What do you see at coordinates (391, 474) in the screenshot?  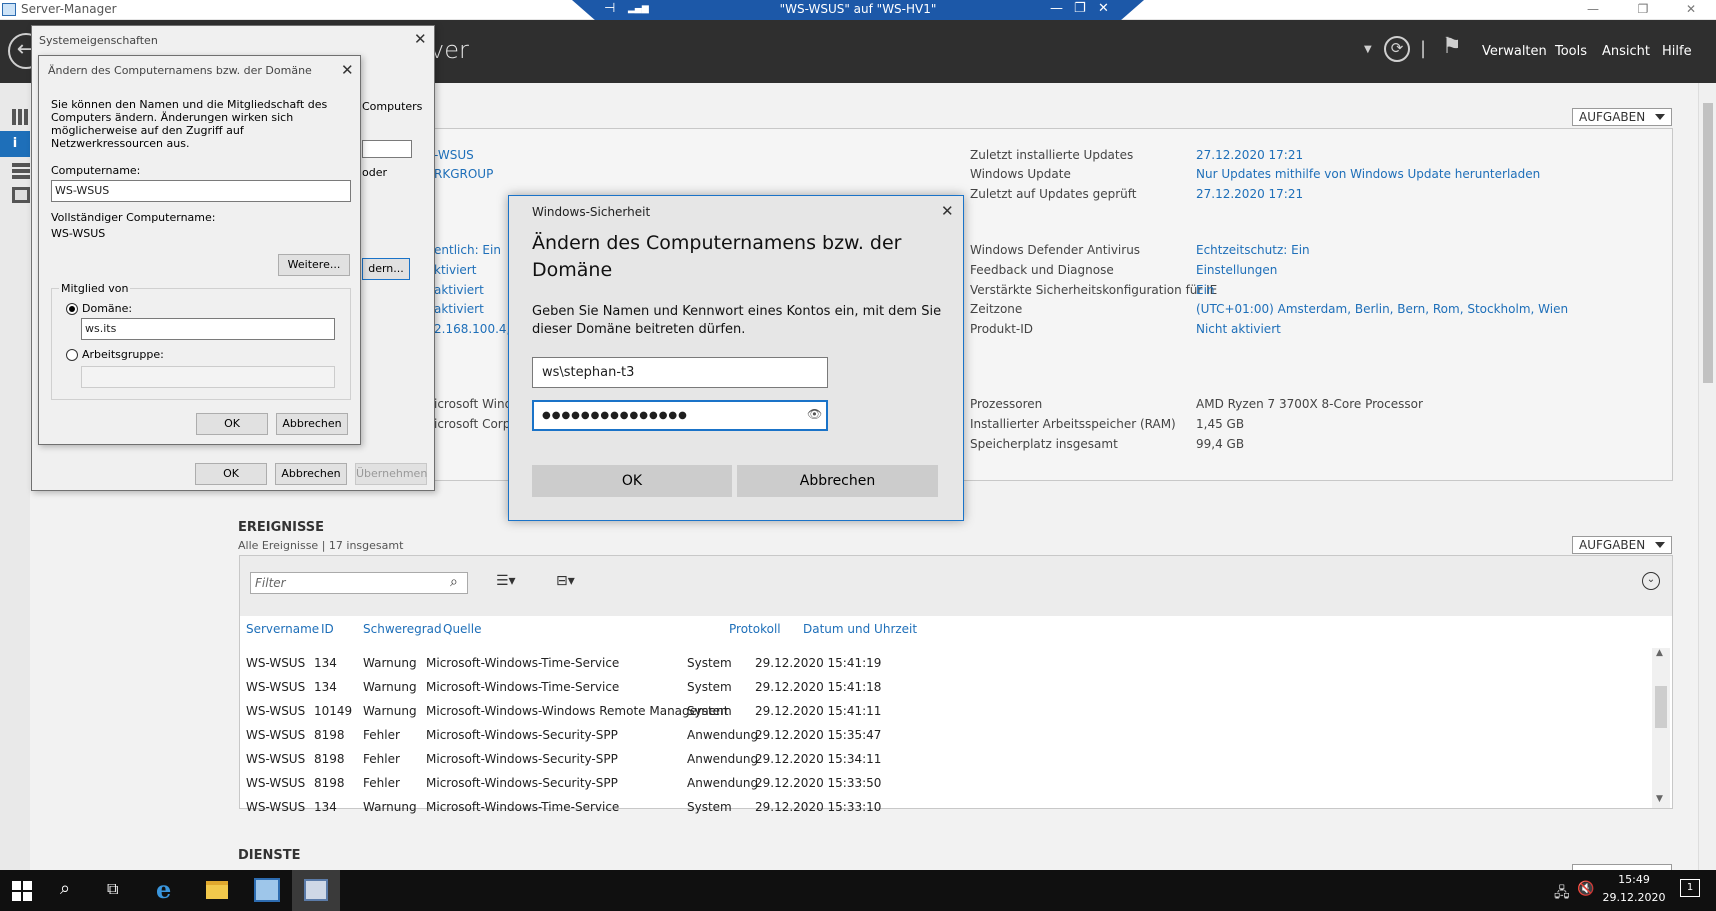 I see `apply-button: Übernehmen` at bounding box center [391, 474].